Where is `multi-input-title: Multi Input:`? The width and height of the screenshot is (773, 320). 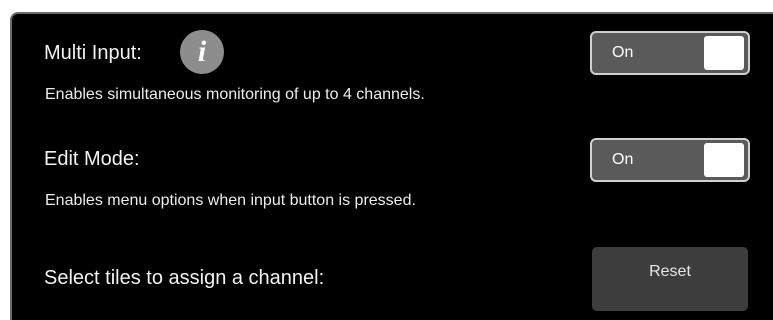
multi-input-title: Multi Input: is located at coordinates (93, 53).